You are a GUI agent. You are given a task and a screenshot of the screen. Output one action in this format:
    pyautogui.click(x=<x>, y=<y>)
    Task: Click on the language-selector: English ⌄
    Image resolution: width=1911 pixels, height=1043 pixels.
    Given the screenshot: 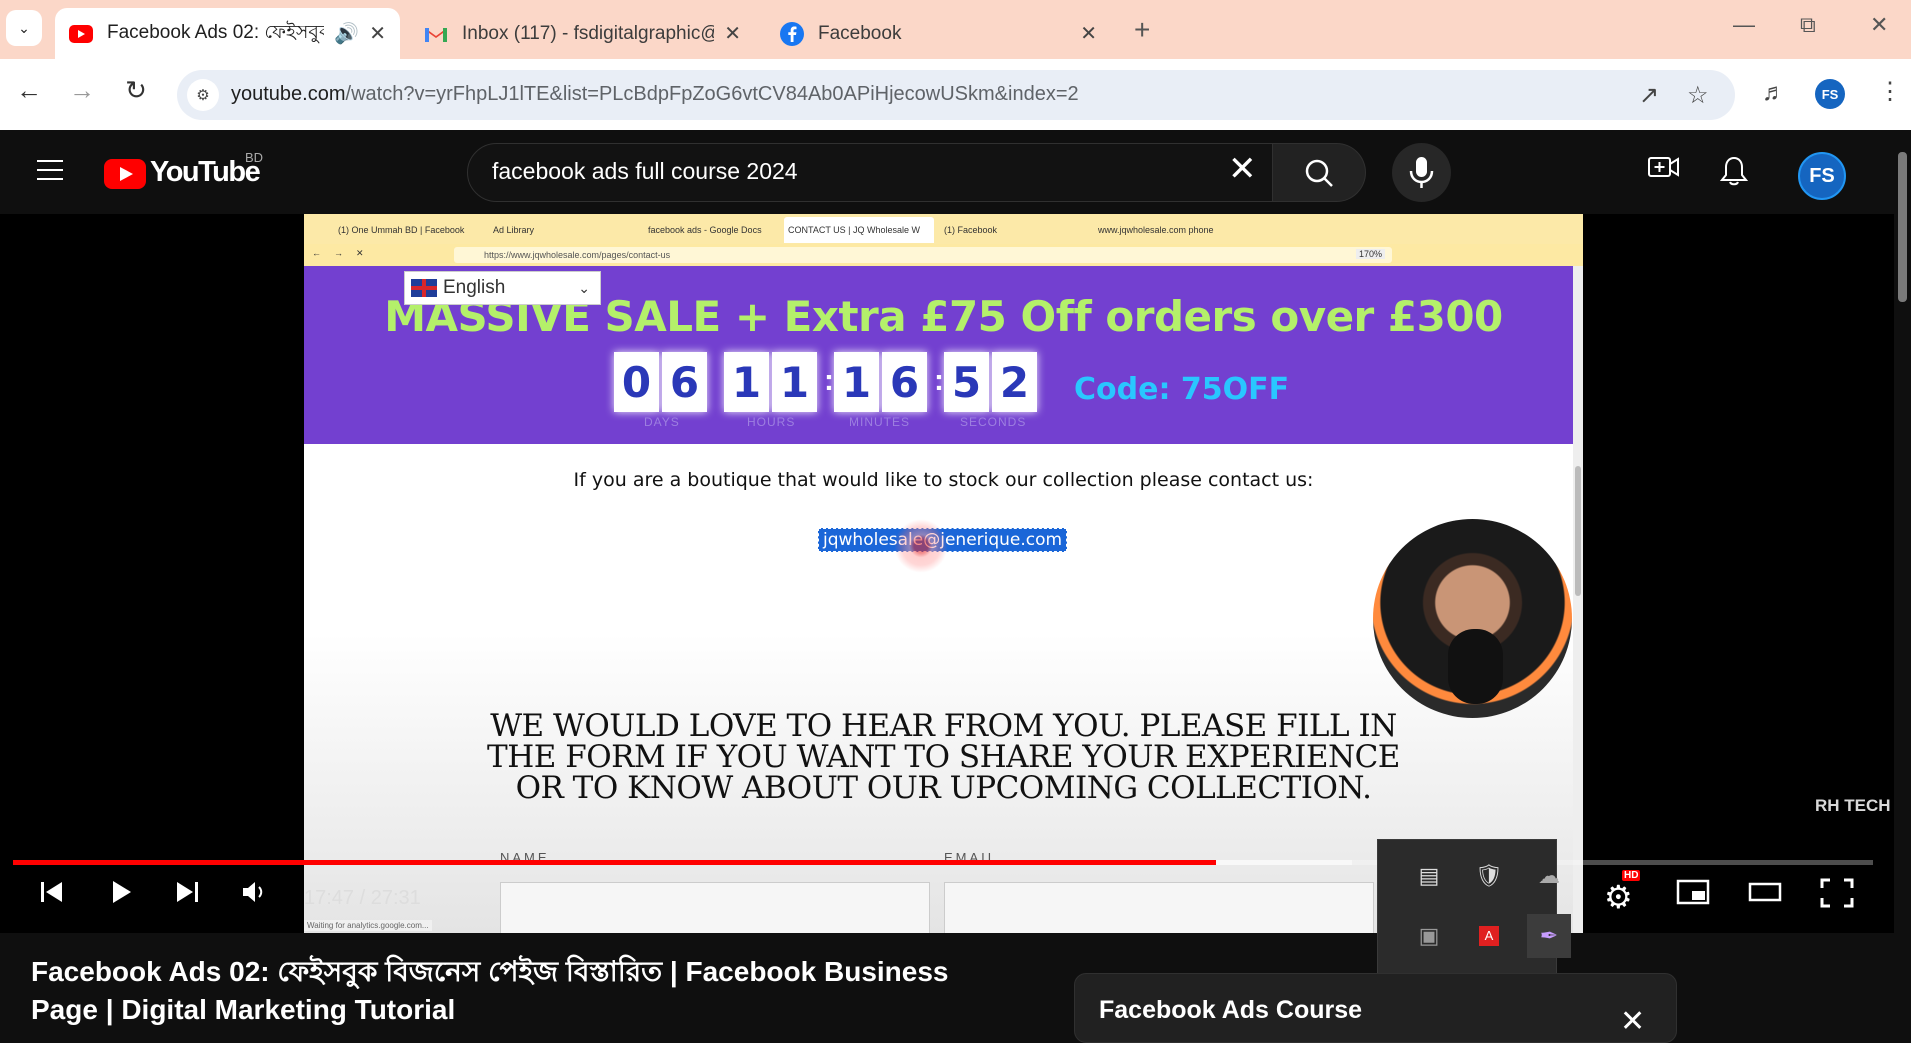 What is the action you would take?
    pyautogui.click(x=502, y=288)
    